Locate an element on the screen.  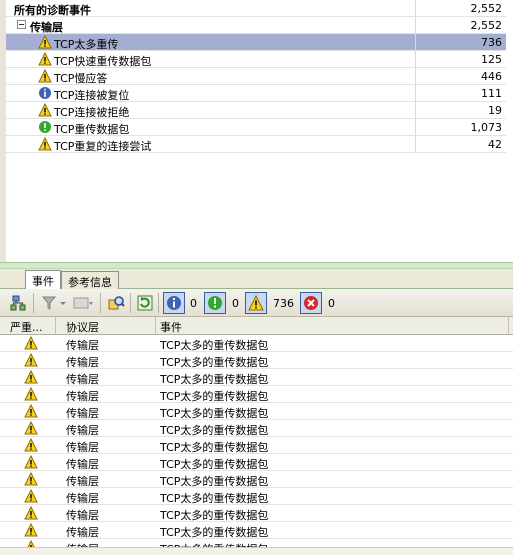
tree-row-count: 1,073 is located at coordinates (486, 127).